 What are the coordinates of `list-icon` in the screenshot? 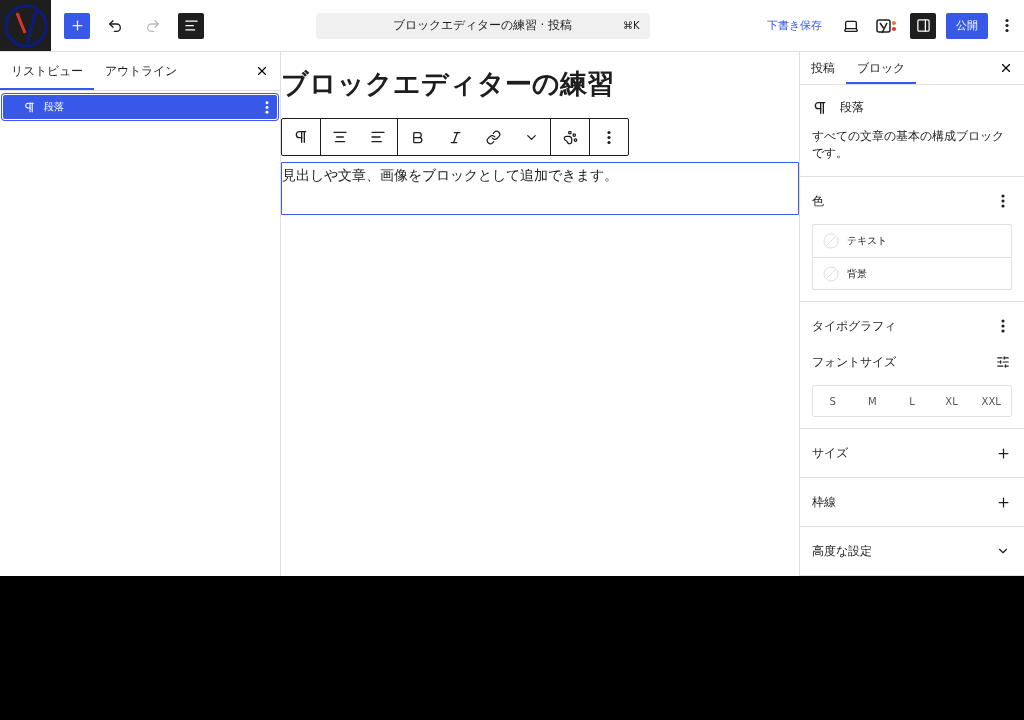 It's located at (191, 25).